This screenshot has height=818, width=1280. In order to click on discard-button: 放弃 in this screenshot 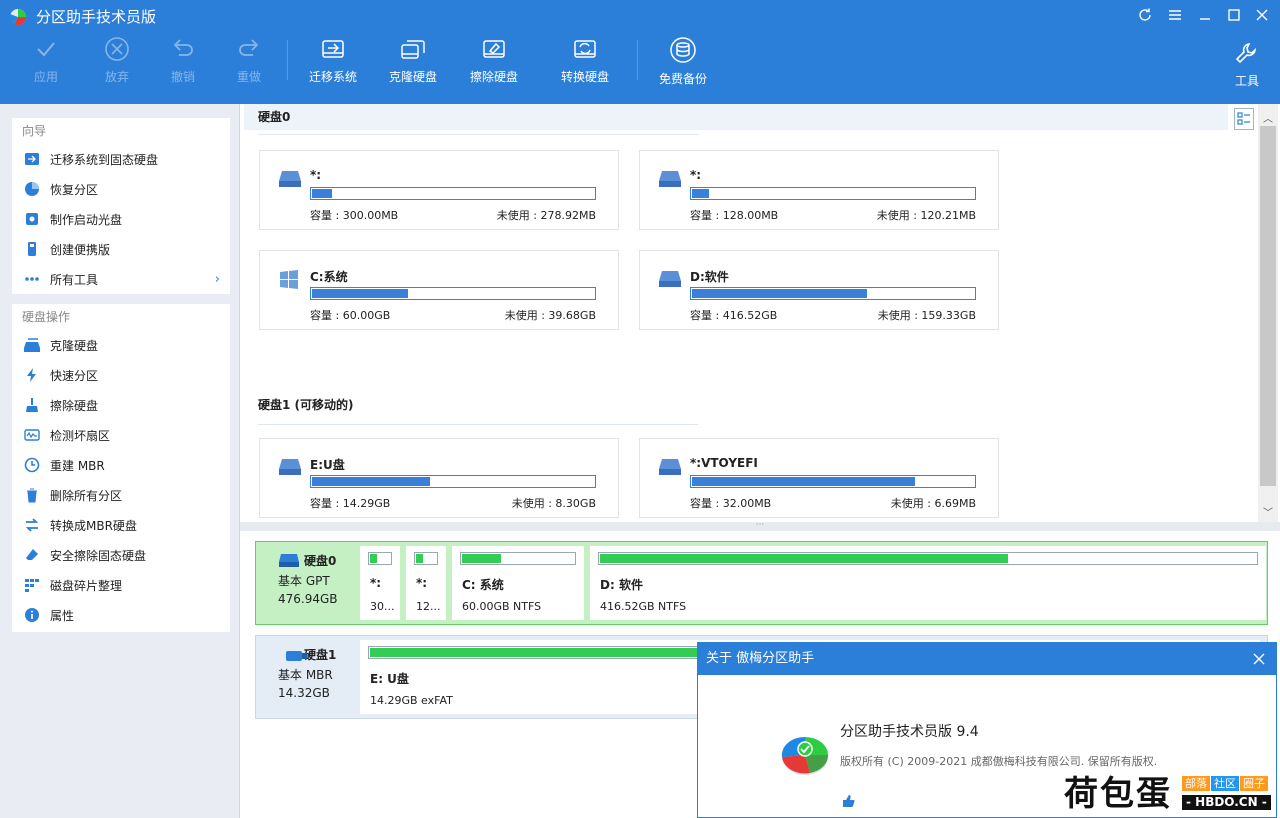, I will do `click(117, 64)`.